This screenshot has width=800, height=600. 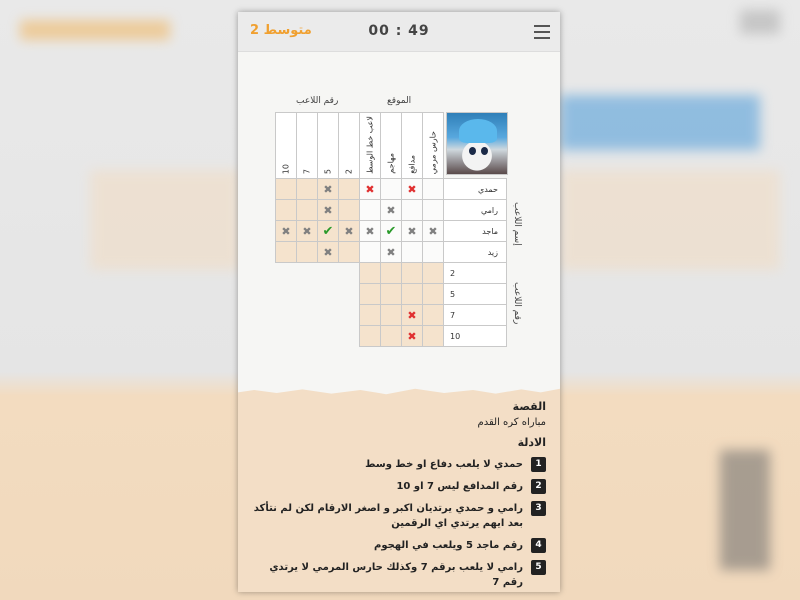 What do you see at coordinates (517, 303) in the screenshot?
I see `numbers-group-label: رقم اللاعب` at bounding box center [517, 303].